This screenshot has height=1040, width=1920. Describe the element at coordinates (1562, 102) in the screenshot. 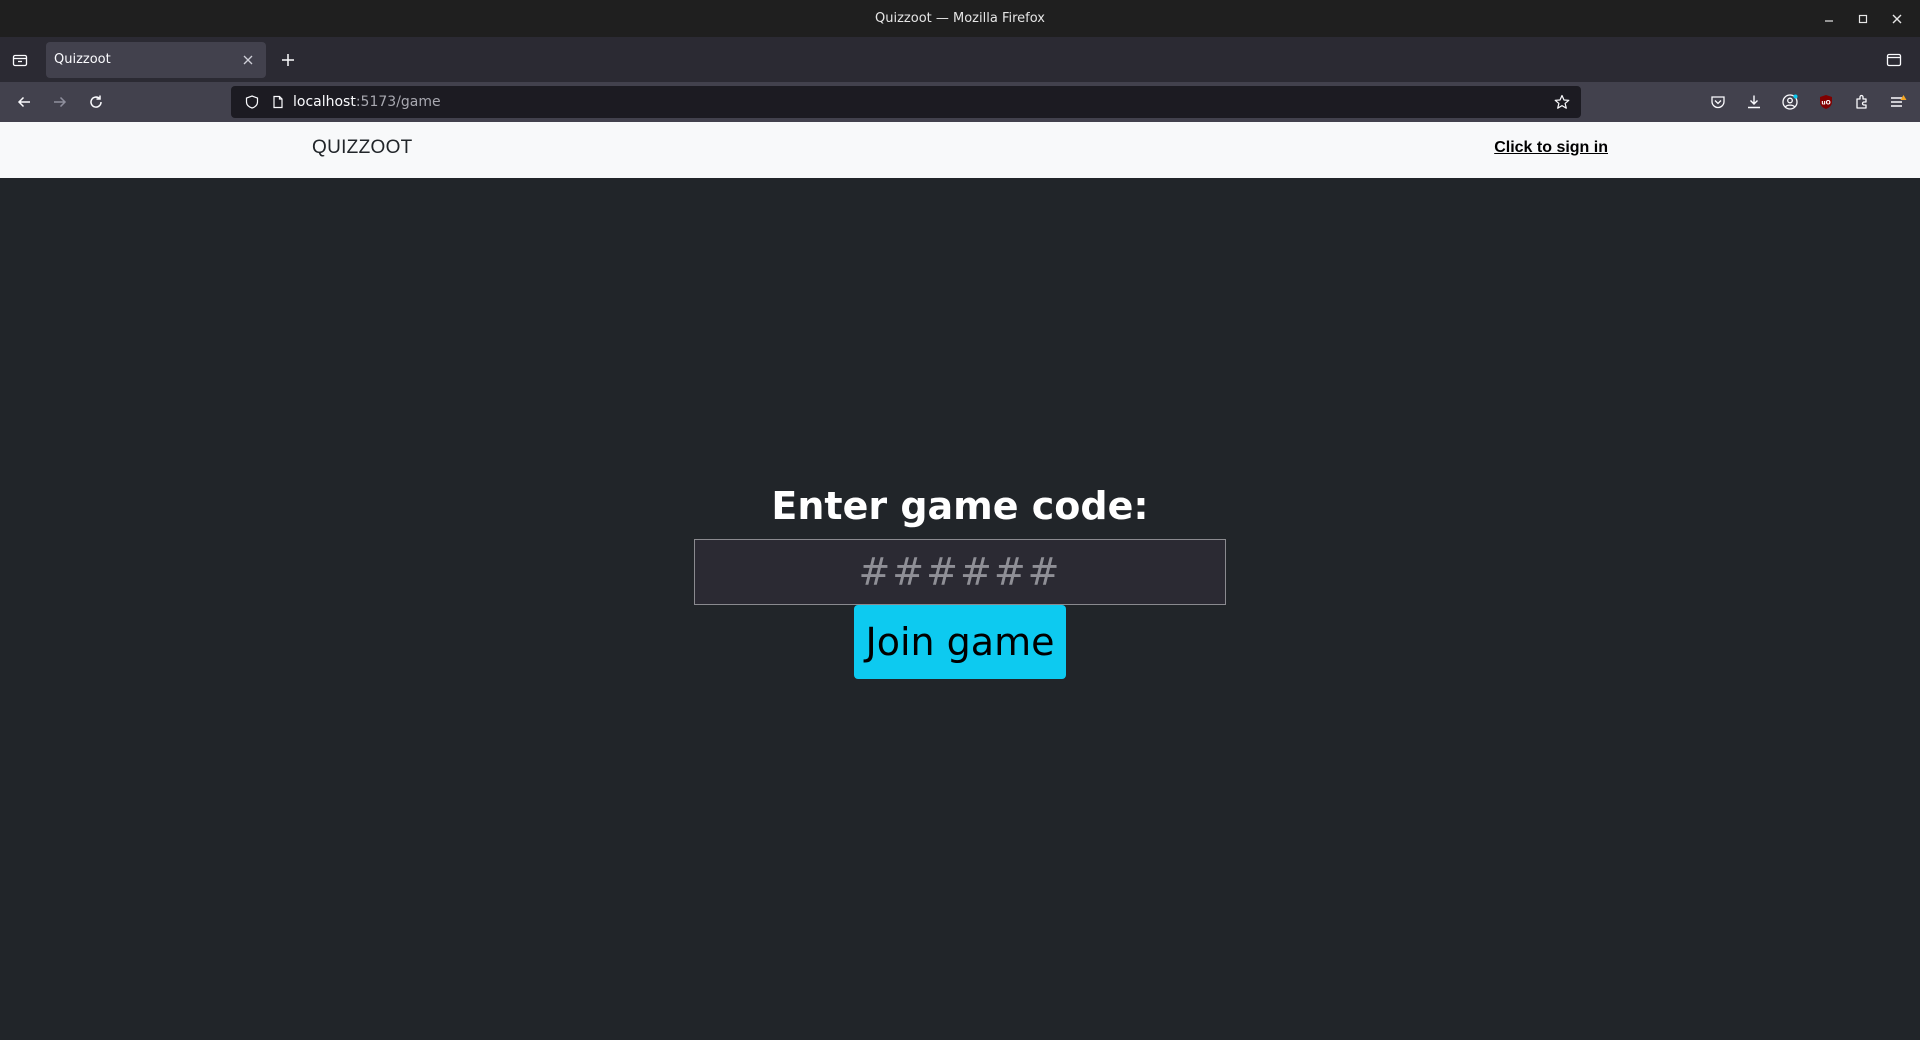

I see `bookmark-star-icon` at that location.